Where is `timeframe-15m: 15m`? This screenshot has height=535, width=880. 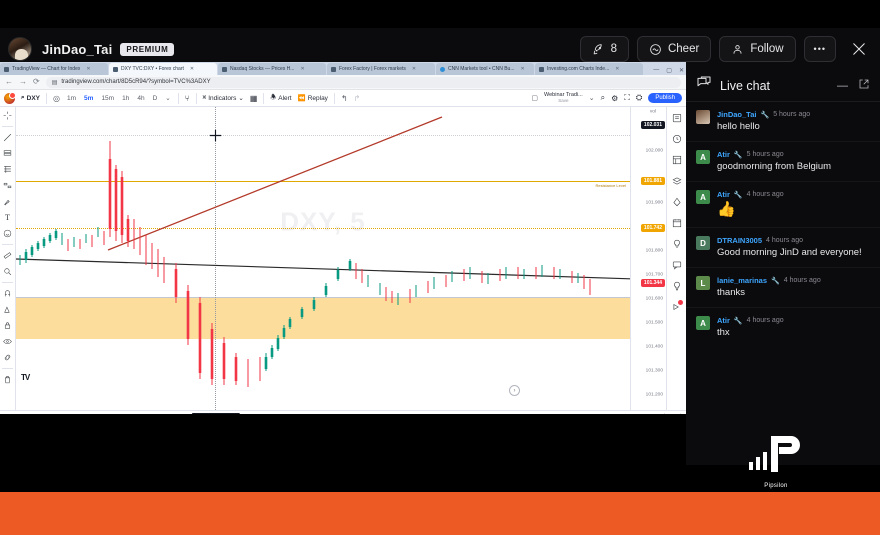
timeframe-15m: 15m is located at coordinates (107, 98).